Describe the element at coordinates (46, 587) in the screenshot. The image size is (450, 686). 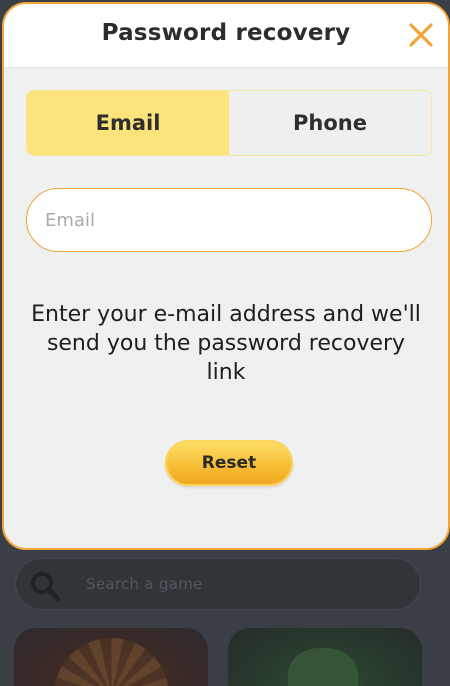
I see `search-icon` at that location.